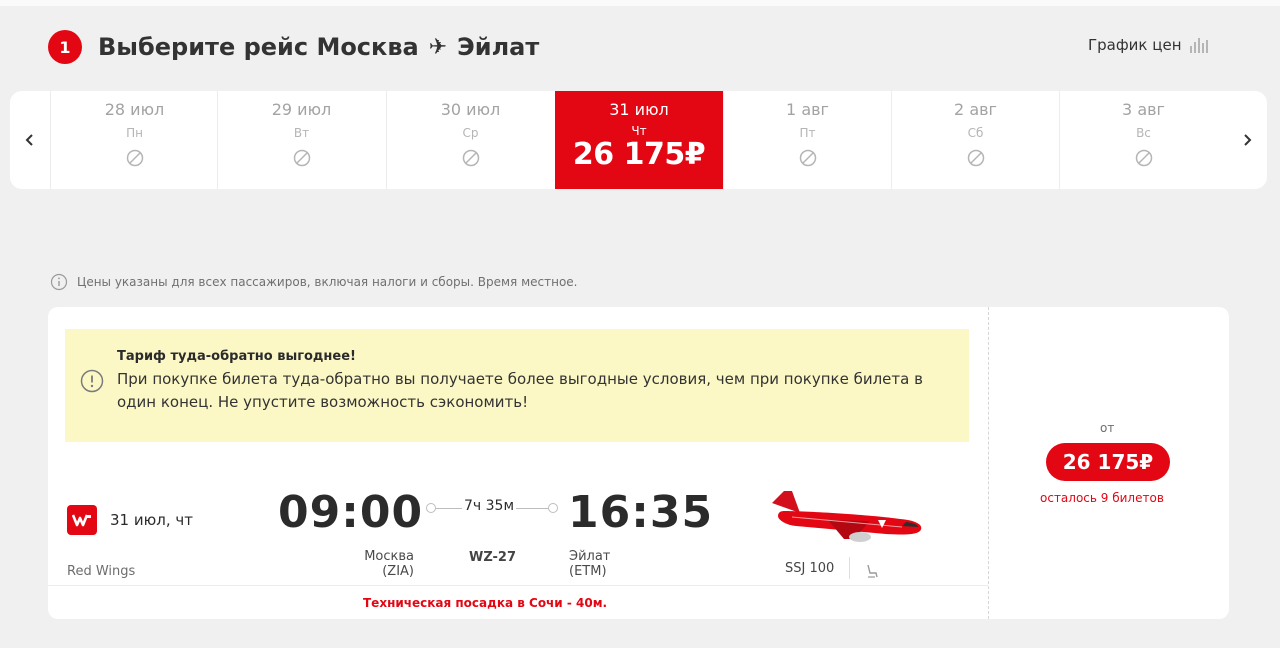  What do you see at coordinates (485, 603) in the screenshot?
I see `technical-stop-note: Техническая посадка в Сочи - 40м.` at bounding box center [485, 603].